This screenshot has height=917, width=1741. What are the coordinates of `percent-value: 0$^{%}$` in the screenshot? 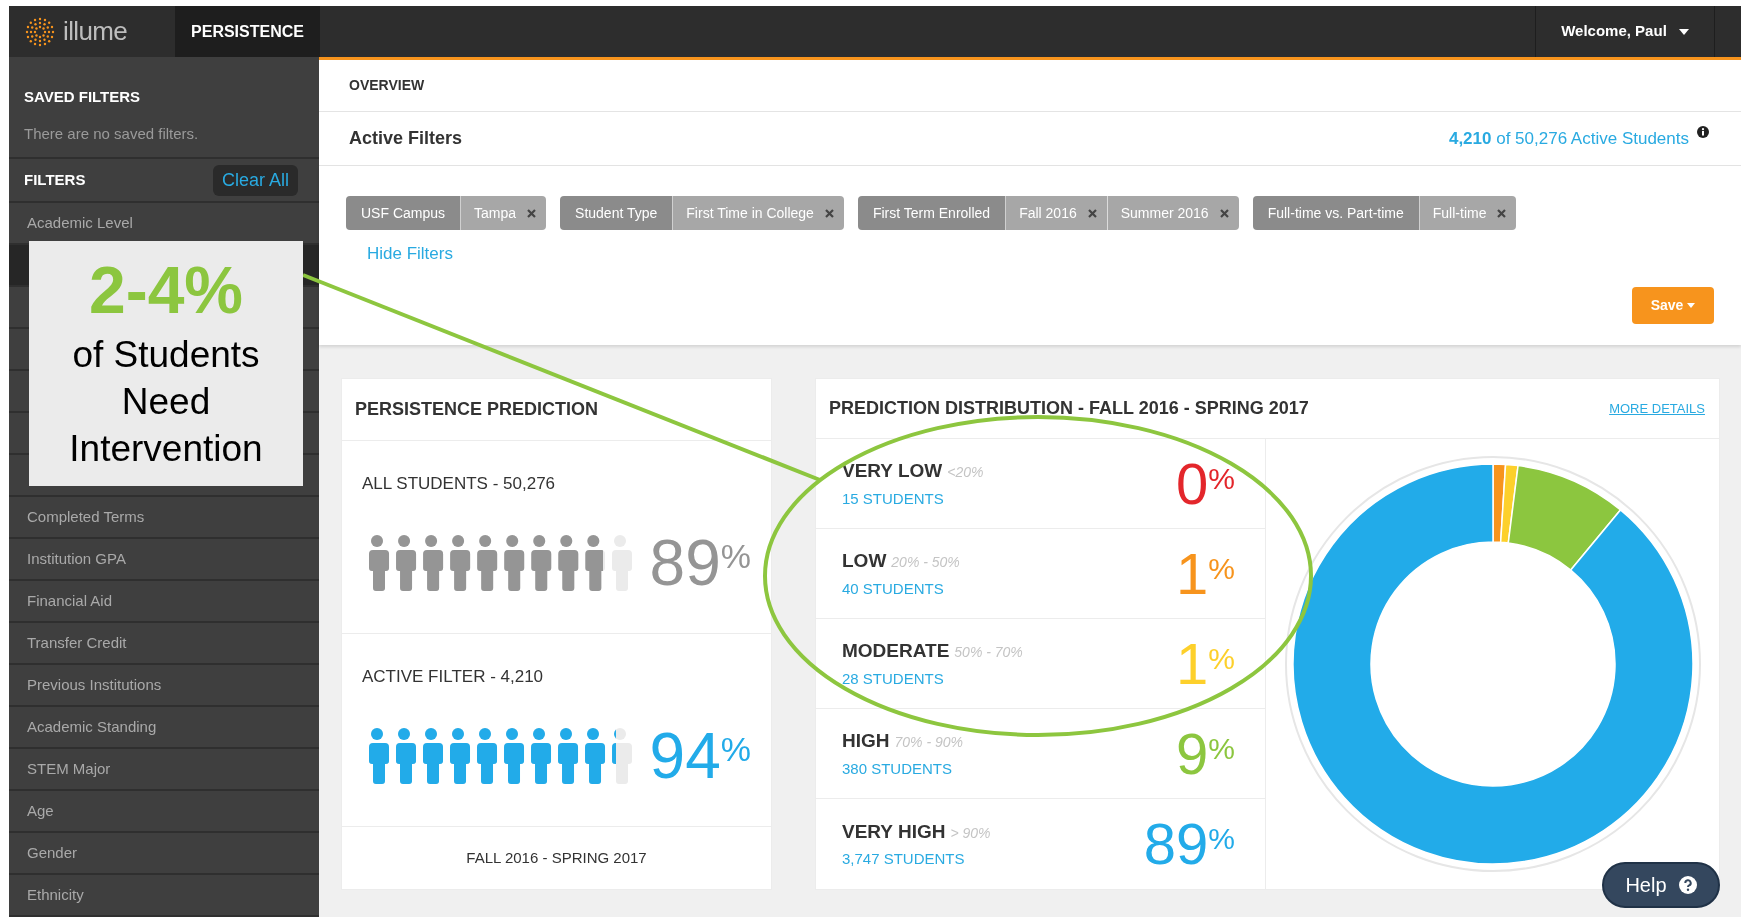 It's located at (1205, 483).